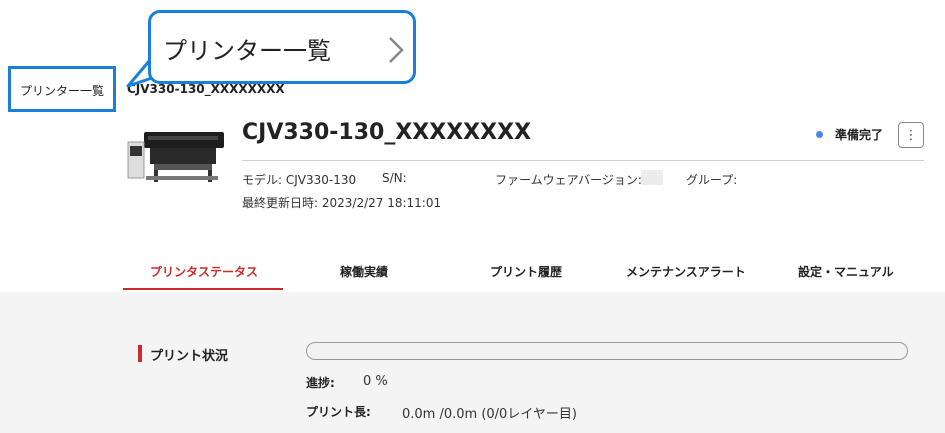 Image resolution: width=945 pixels, height=433 pixels. What do you see at coordinates (568, 180) in the screenshot?
I see `firmware-version: ファームウェアバージョン:` at bounding box center [568, 180].